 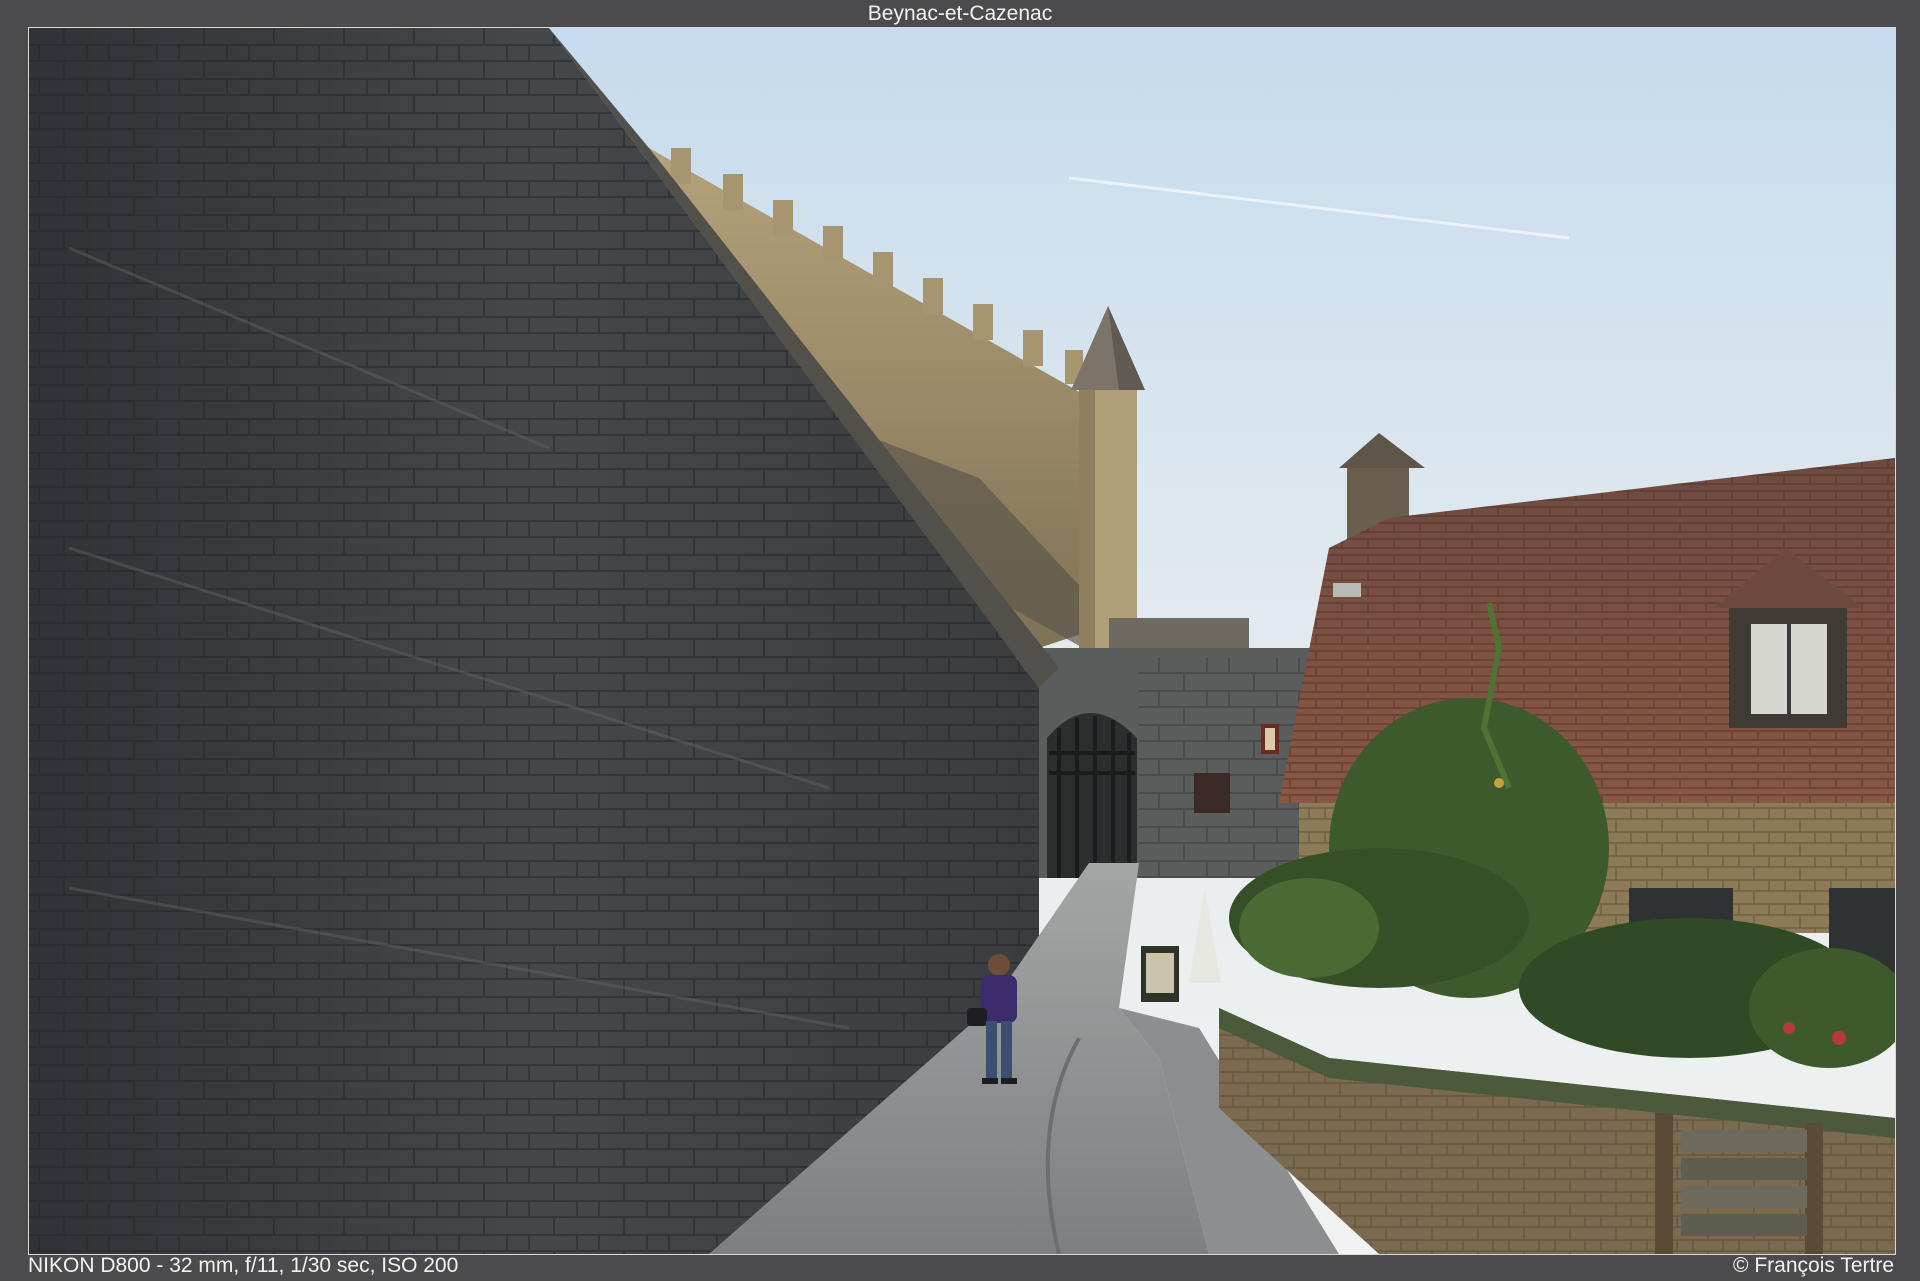 I want to click on copyright-credit: © François Tertre, so click(x=1813, y=1265).